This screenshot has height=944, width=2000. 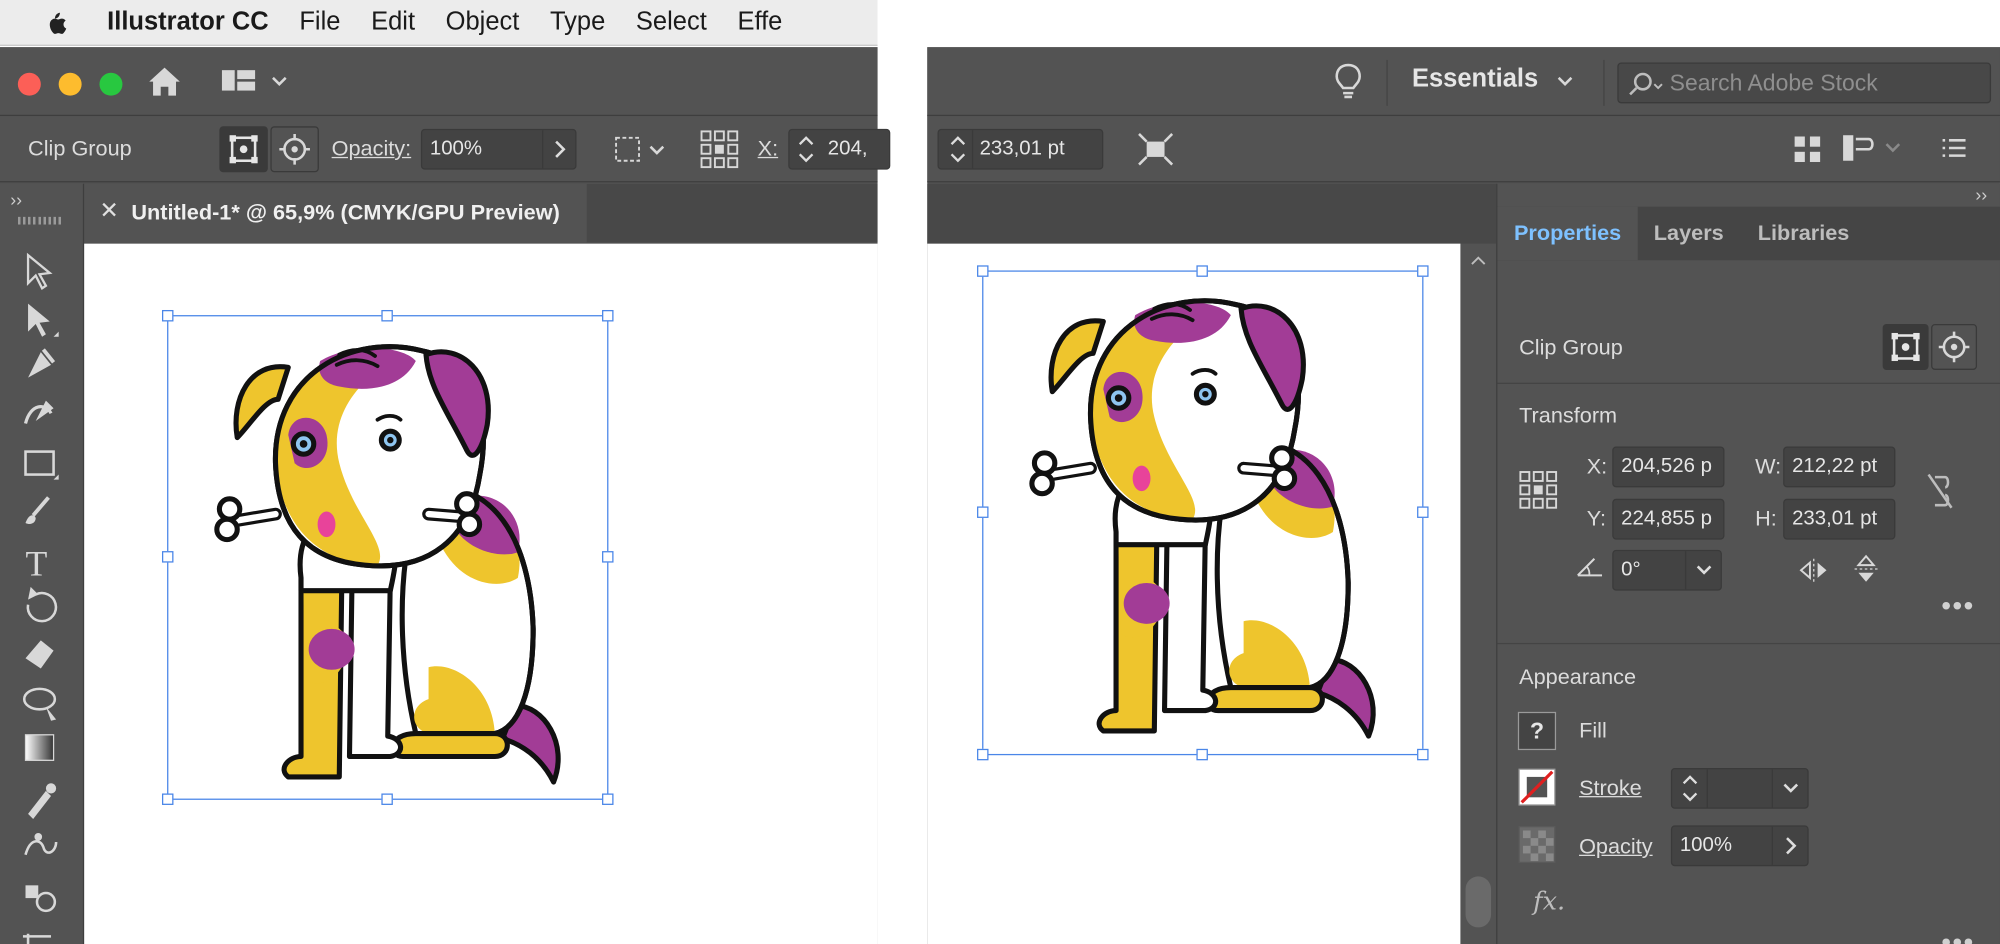 I want to click on arrange-icon, so click(x=1873, y=147).